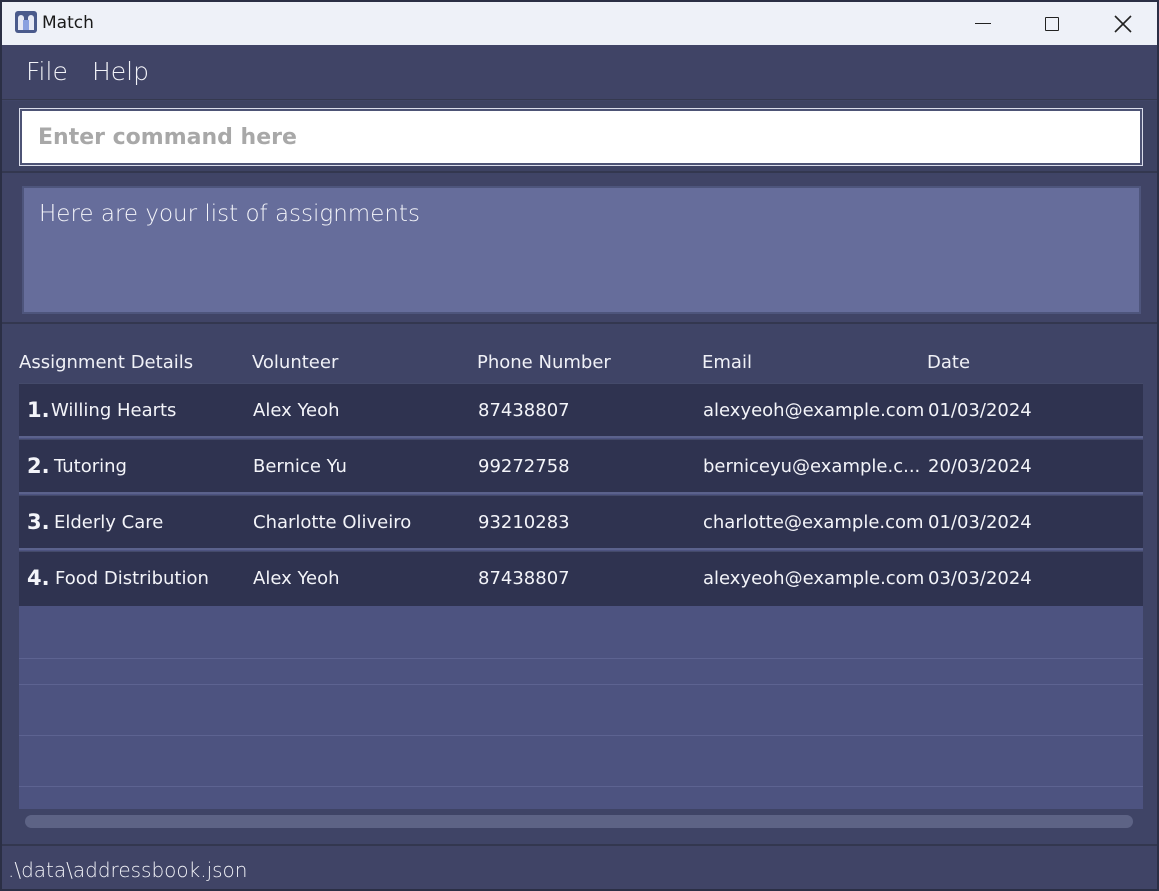  Describe the element at coordinates (980, 578) in the screenshot. I see `row-date: 03/03/2024` at that location.